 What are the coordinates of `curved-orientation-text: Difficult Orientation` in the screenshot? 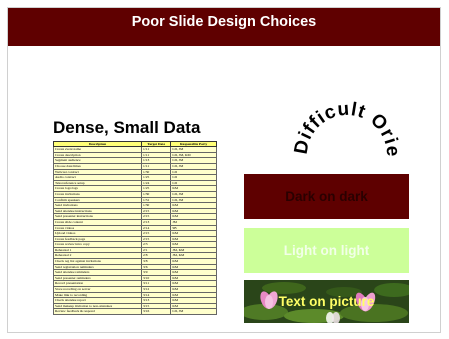 It's located at (333, 109).